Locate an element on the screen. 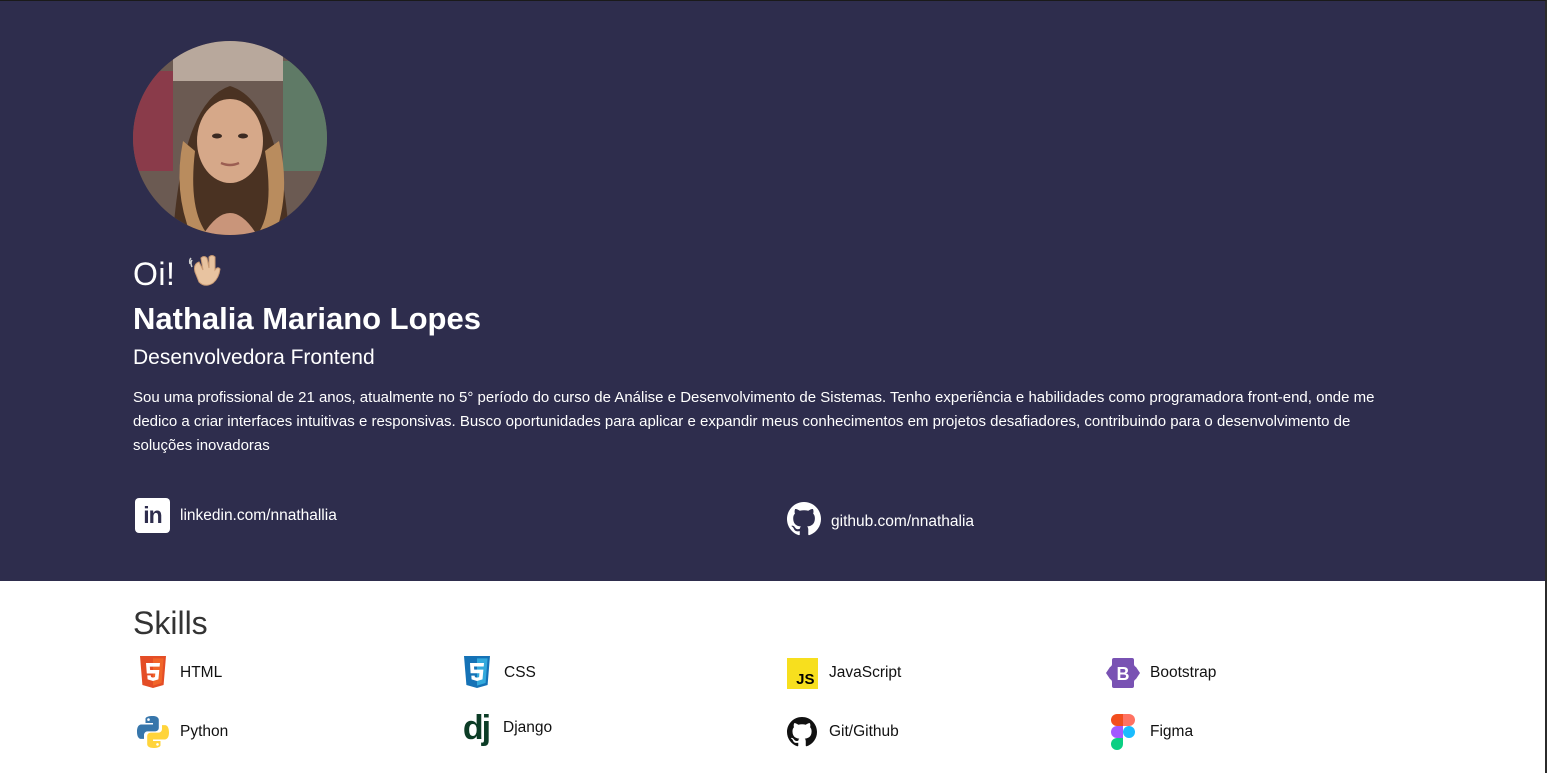 This screenshot has height=773, width=1547. skill-git-github: Git/Github is located at coordinates (842, 732).